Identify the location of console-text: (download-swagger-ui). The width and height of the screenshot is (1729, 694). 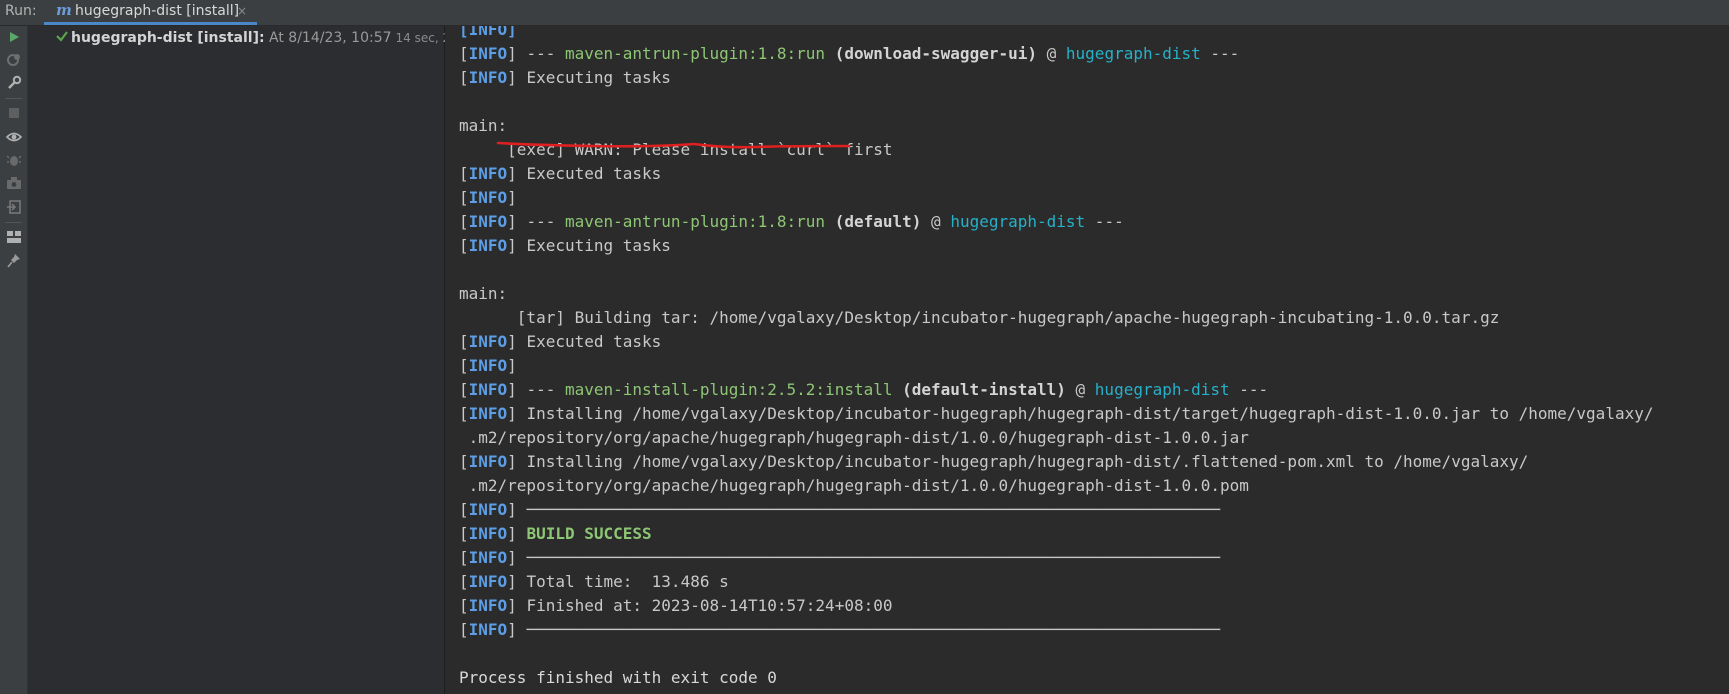
(935, 53).